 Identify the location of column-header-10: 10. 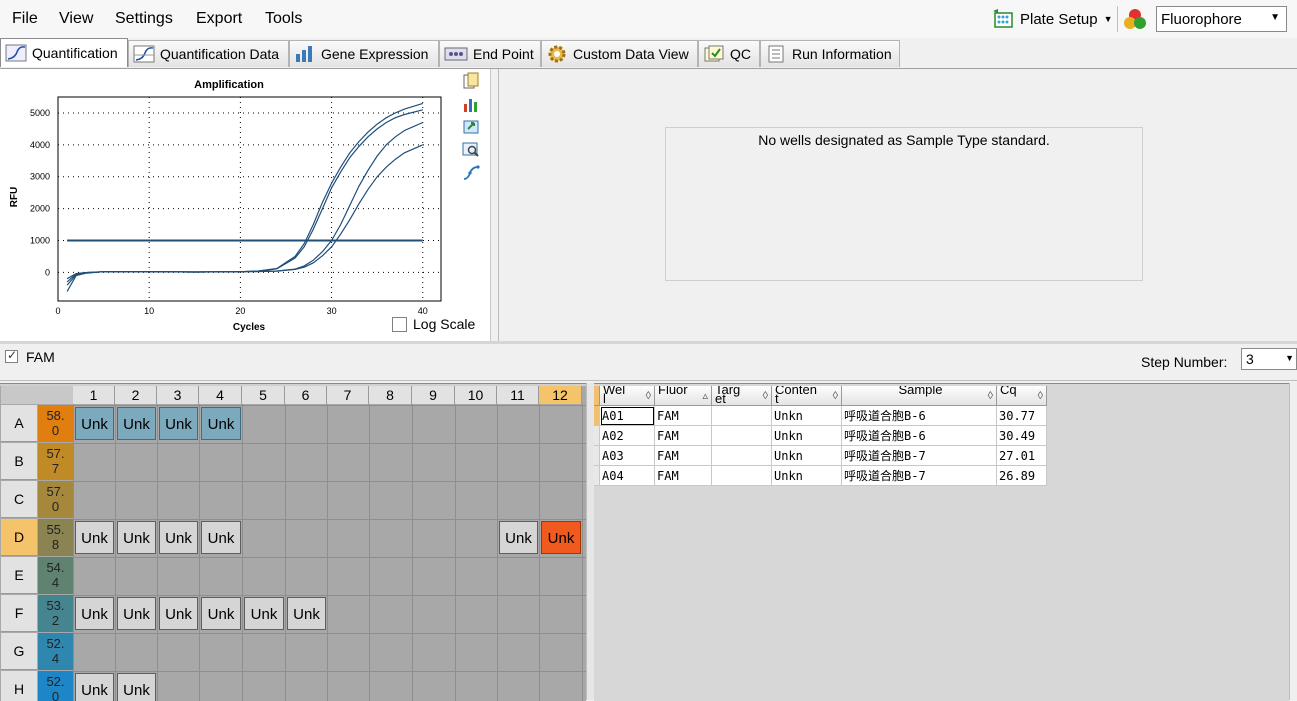
(476, 395).